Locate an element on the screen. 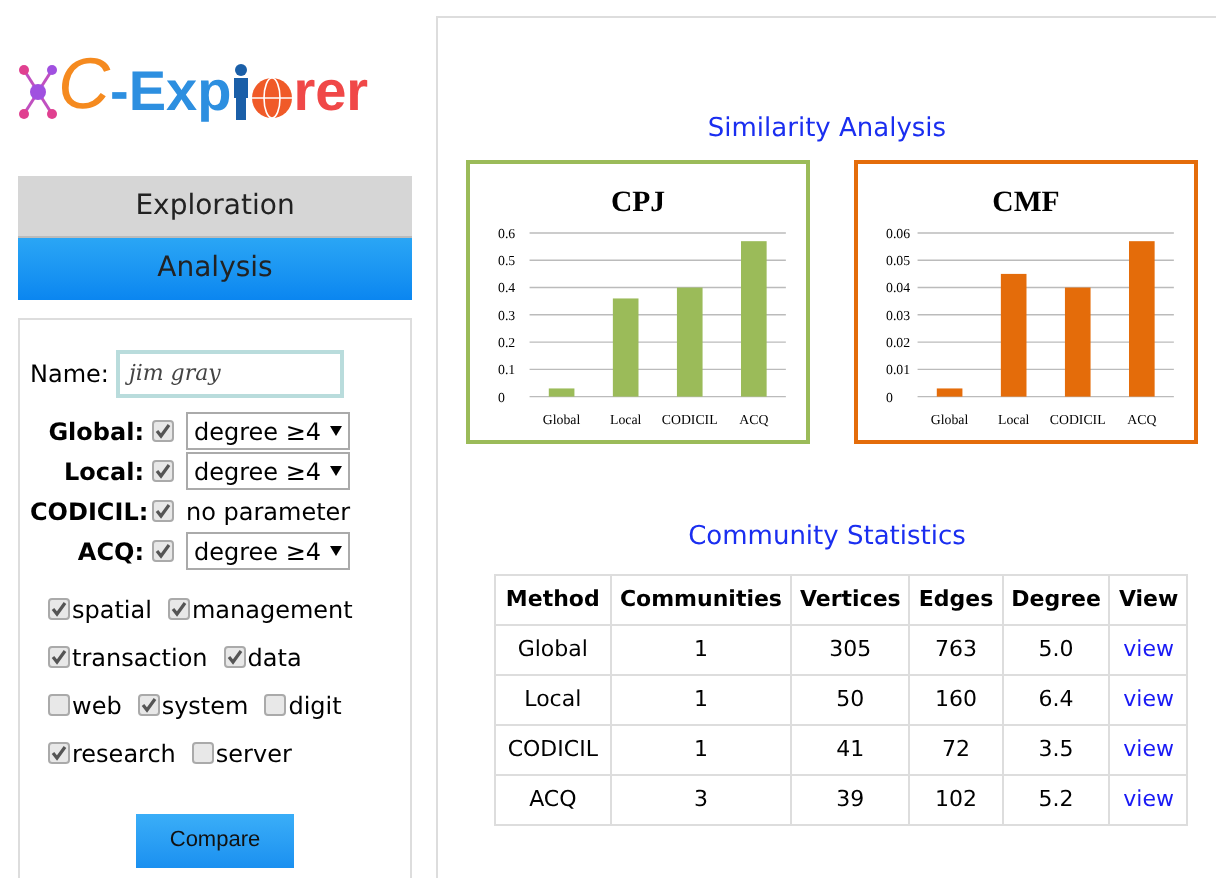  column-header: Edges is located at coordinates (956, 600).